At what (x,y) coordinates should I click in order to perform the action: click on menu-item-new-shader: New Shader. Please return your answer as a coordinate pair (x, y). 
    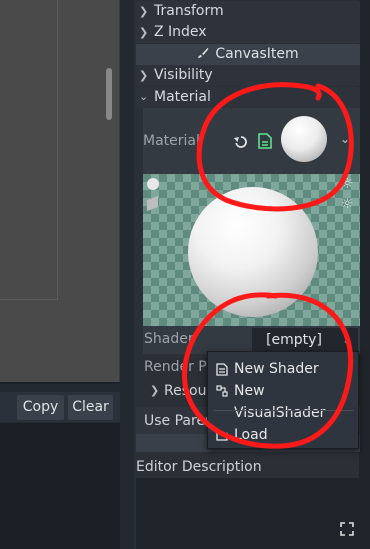
    Looking at the image, I should click on (286, 369).